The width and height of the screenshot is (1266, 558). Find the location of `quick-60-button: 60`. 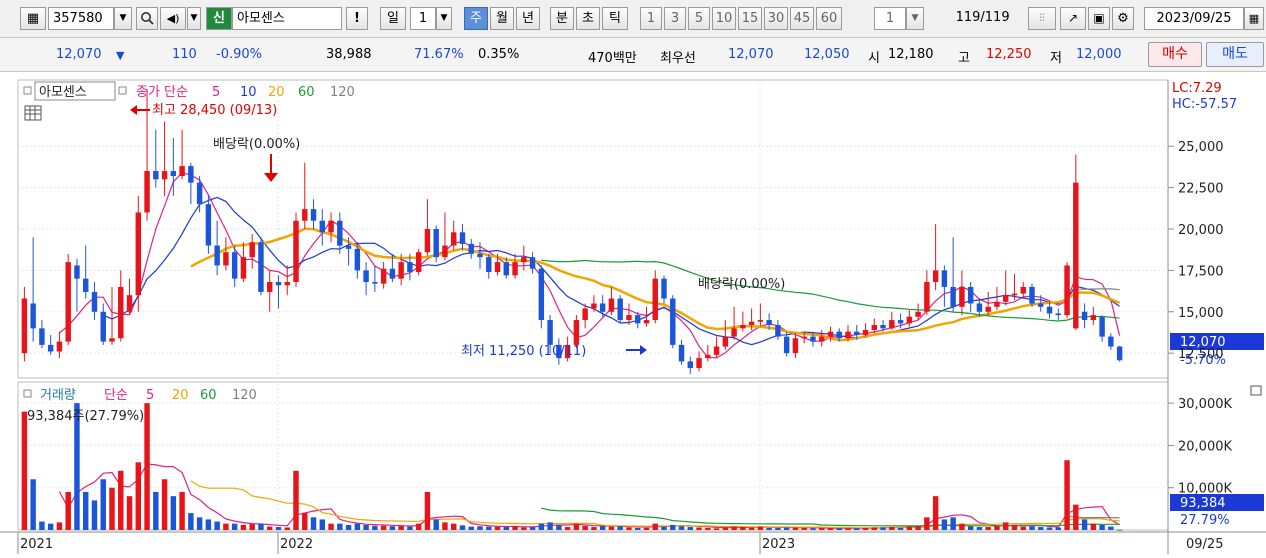

quick-60-button: 60 is located at coordinates (829, 18).